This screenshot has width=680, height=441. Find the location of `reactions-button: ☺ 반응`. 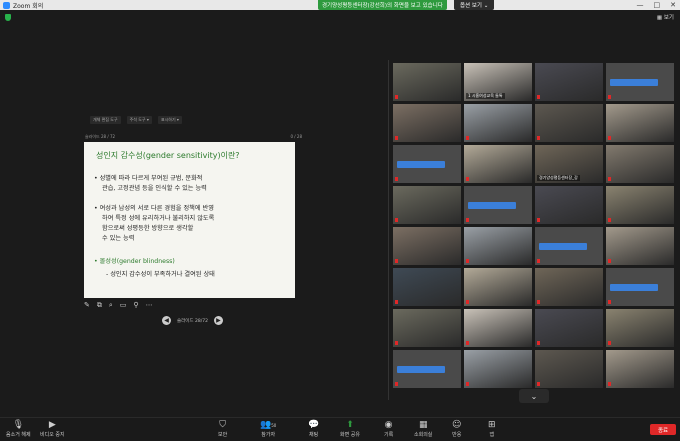

reactions-button: ☺ 반응 is located at coordinates (456, 429).